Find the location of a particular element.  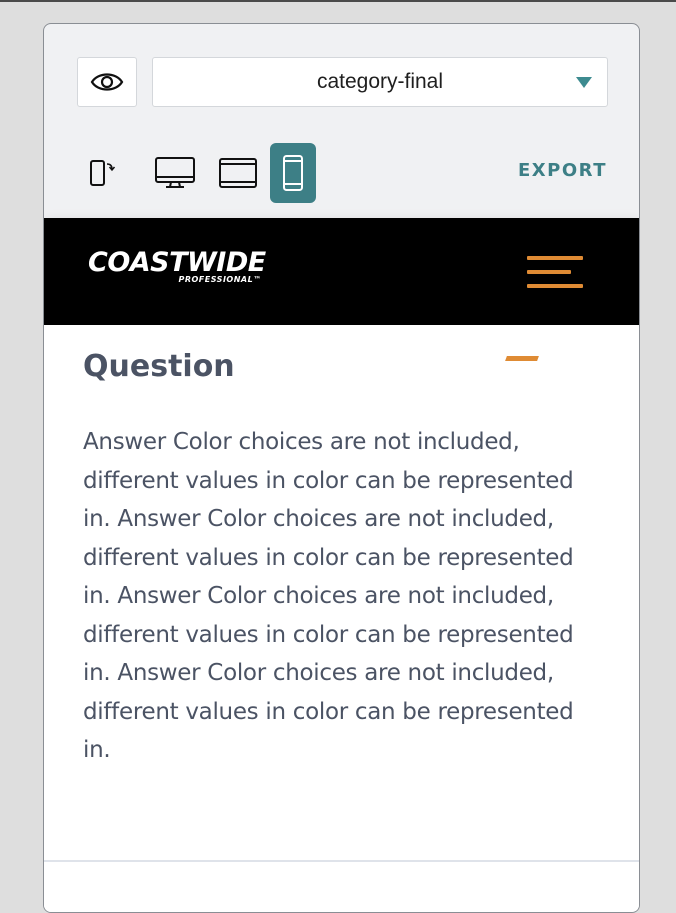

hamburger-line-middle is located at coordinates (549, 272).